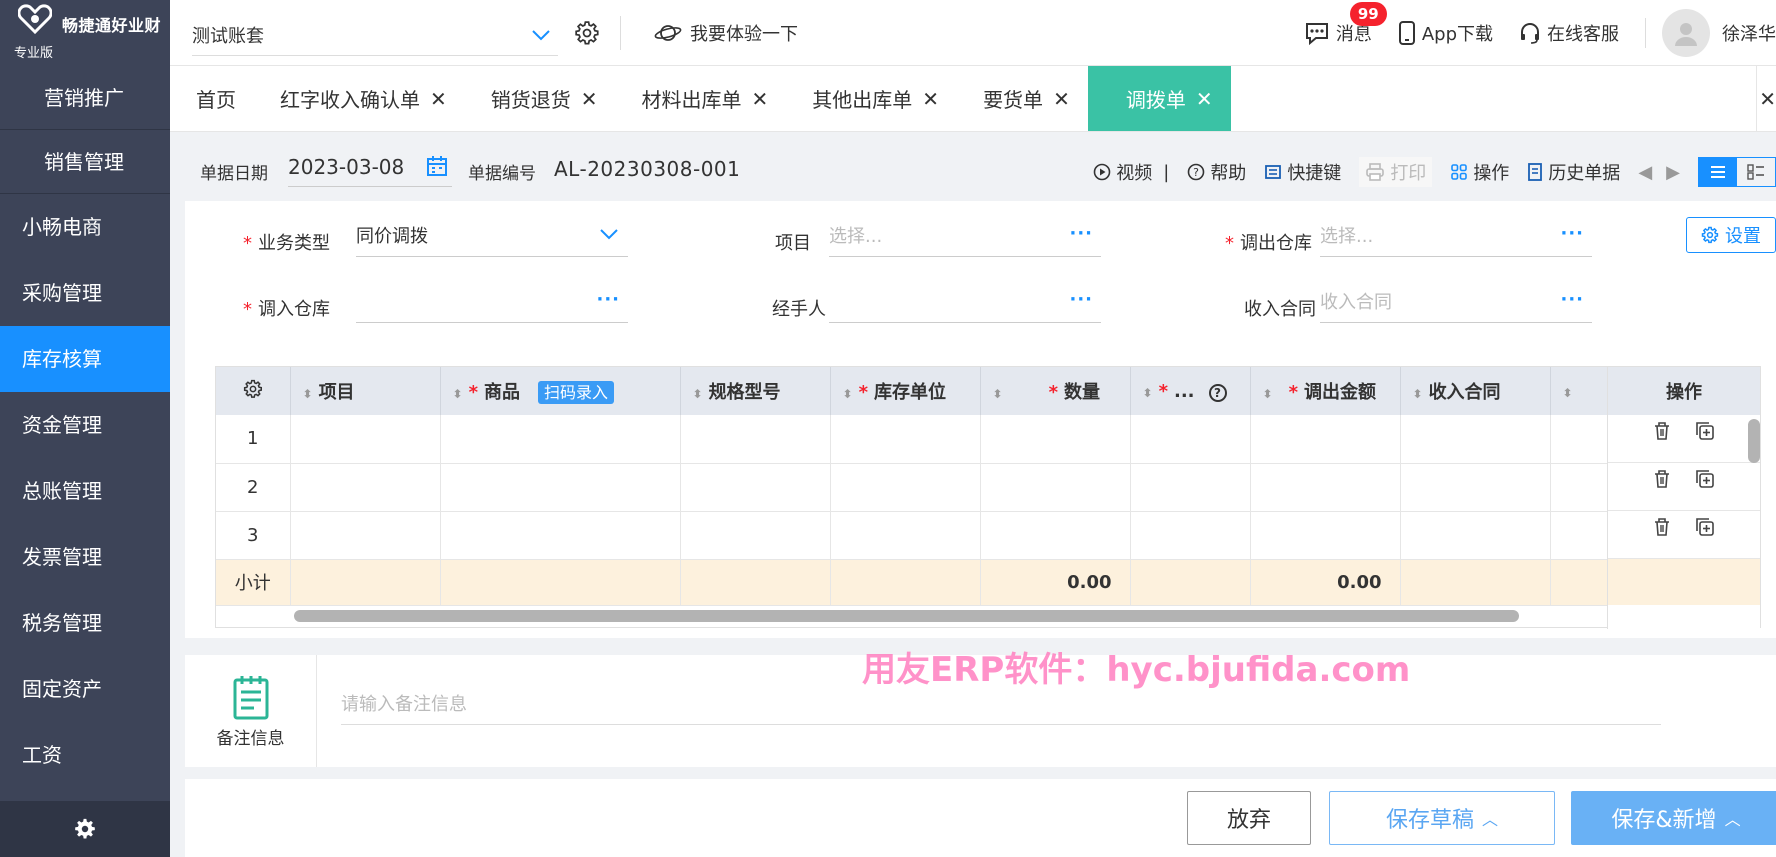  Describe the element at coordinates (1766, 99) in the screenshot. I see `close-all-tabs-button: ✕` at that location.